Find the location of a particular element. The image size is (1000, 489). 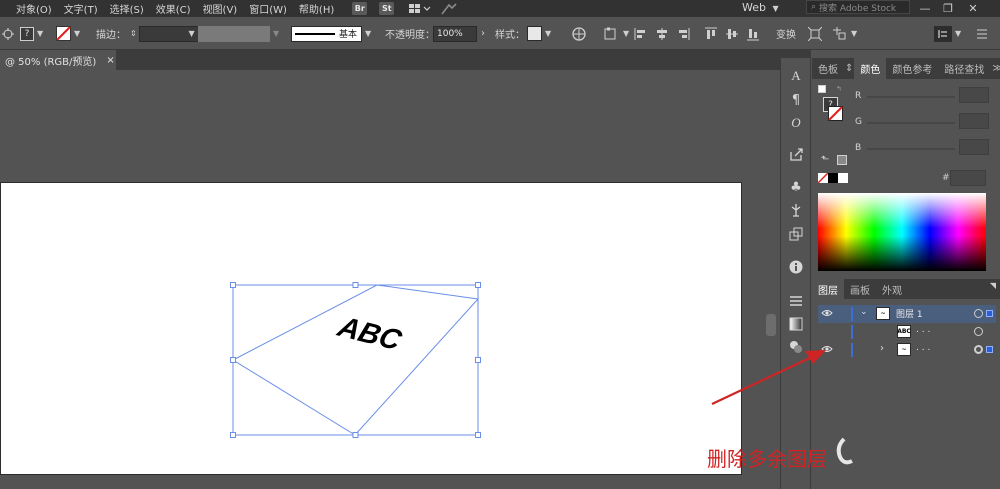

align-center-h-icon is located at coordinates (662, 33).